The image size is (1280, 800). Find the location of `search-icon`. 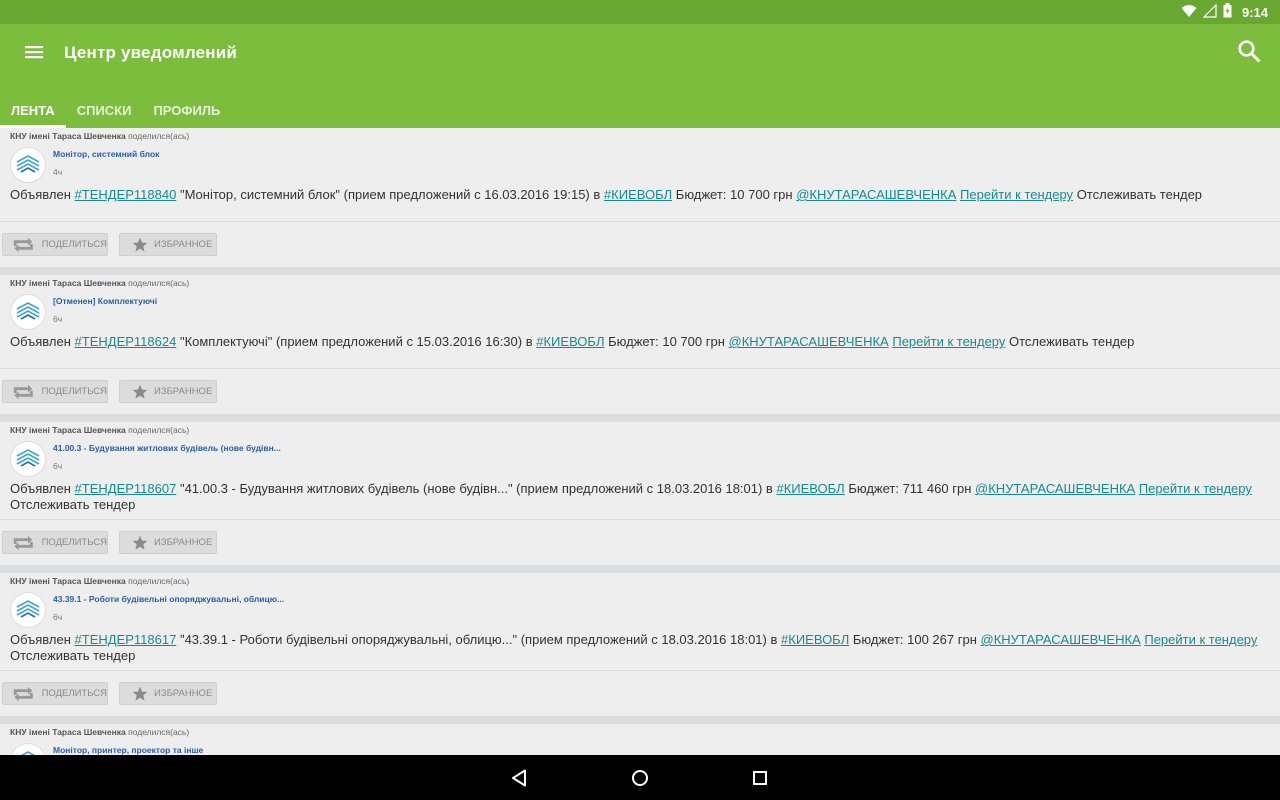

search-icon is located at coordinates (1249, 53).